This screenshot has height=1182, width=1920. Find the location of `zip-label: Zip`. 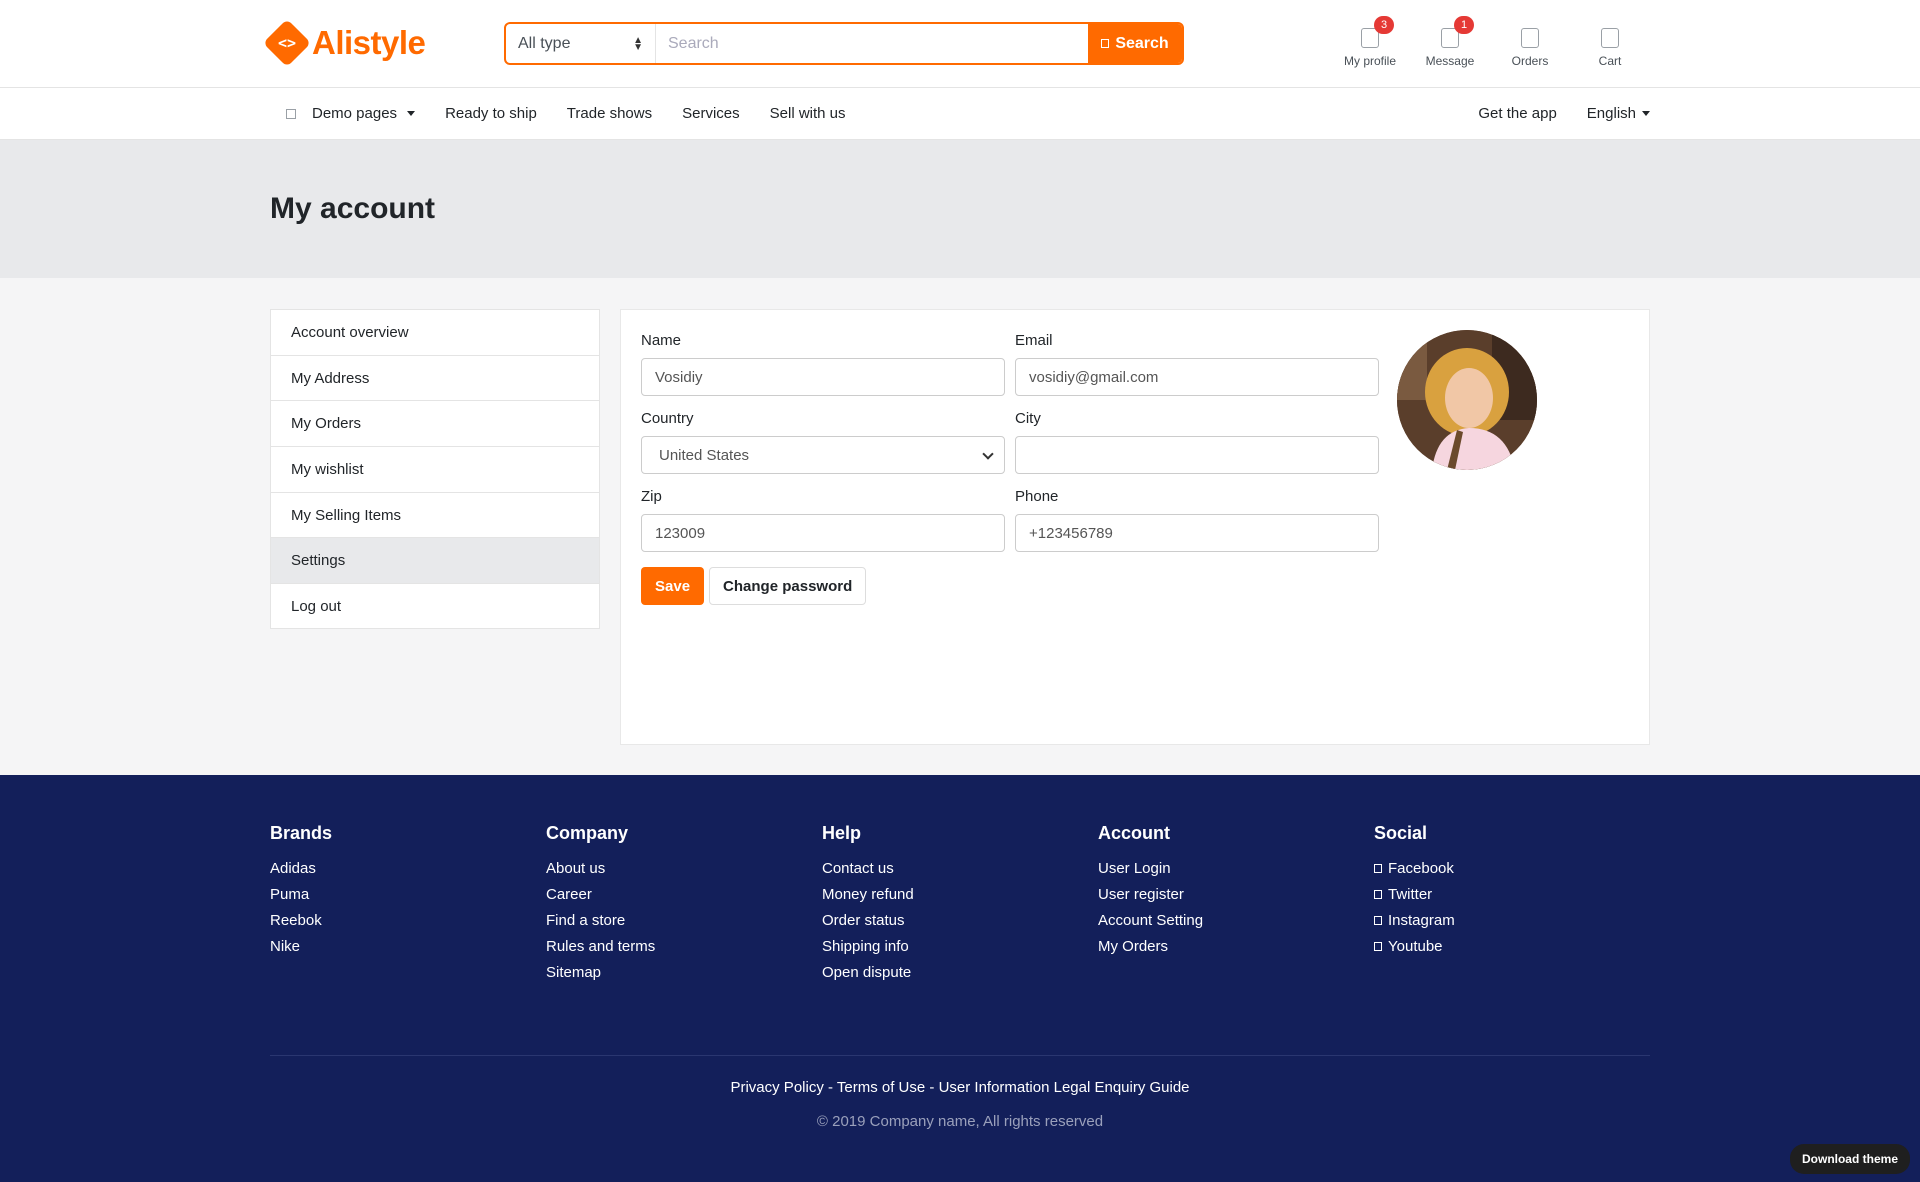

zip-label: Zip is located at coordinates (651, 496).